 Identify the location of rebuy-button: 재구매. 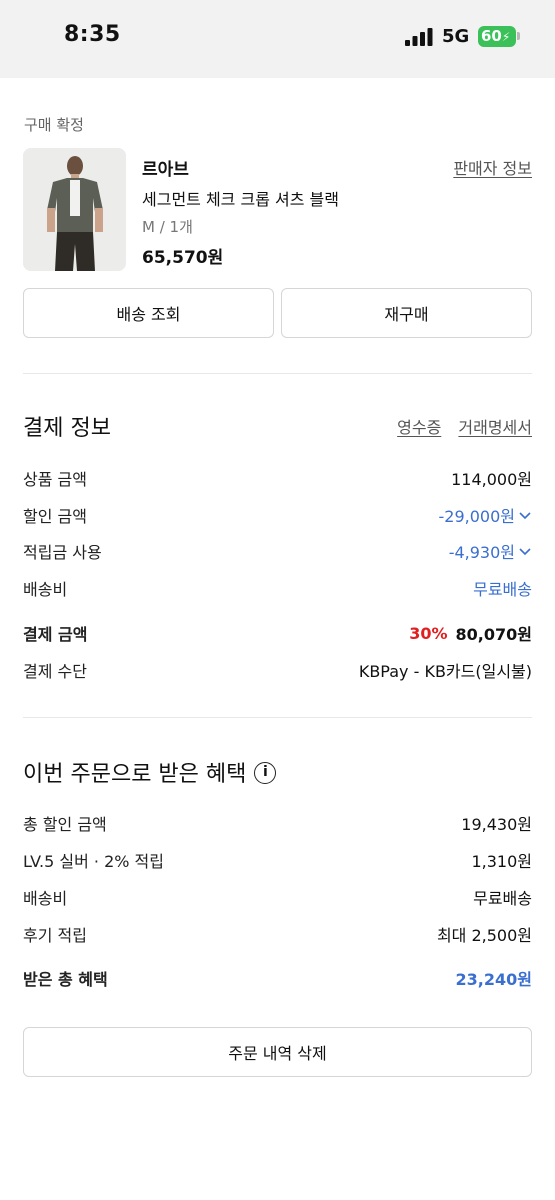
(406, 313).